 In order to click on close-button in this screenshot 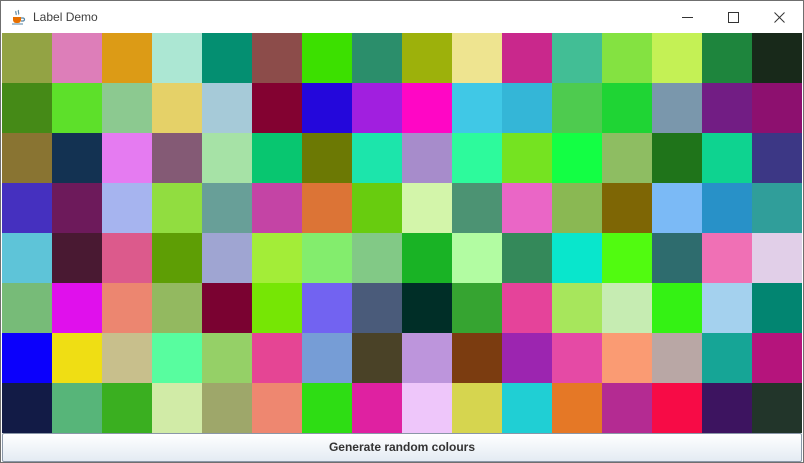, I will do `click(780, 17)`.